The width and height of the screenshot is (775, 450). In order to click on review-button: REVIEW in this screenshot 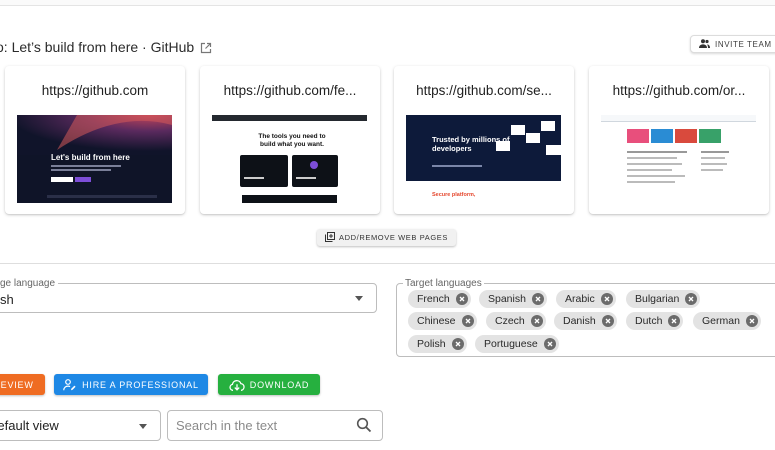, I will do `click(22, 384)`.